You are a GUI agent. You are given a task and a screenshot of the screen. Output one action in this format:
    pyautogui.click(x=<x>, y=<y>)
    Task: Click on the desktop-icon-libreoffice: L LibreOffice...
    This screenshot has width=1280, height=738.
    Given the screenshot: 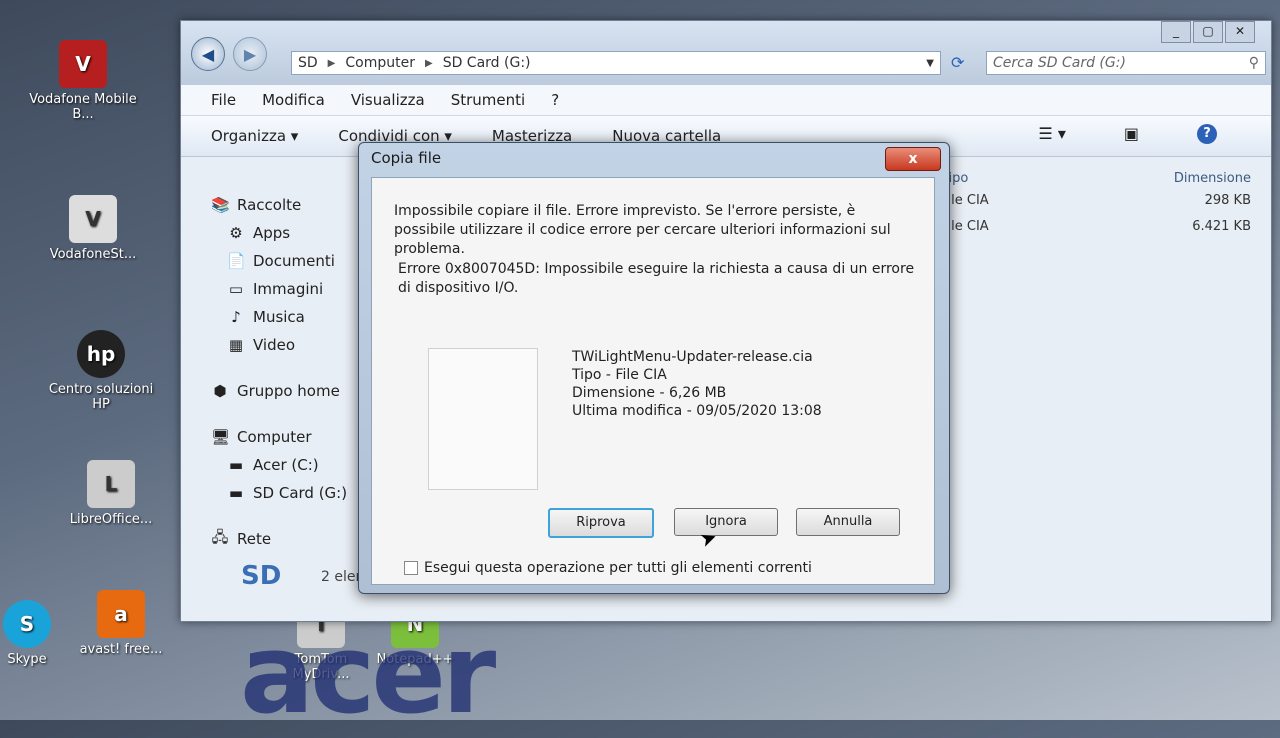 What is the action you would take?
    pyautogui.click(x=111, y=493)
    